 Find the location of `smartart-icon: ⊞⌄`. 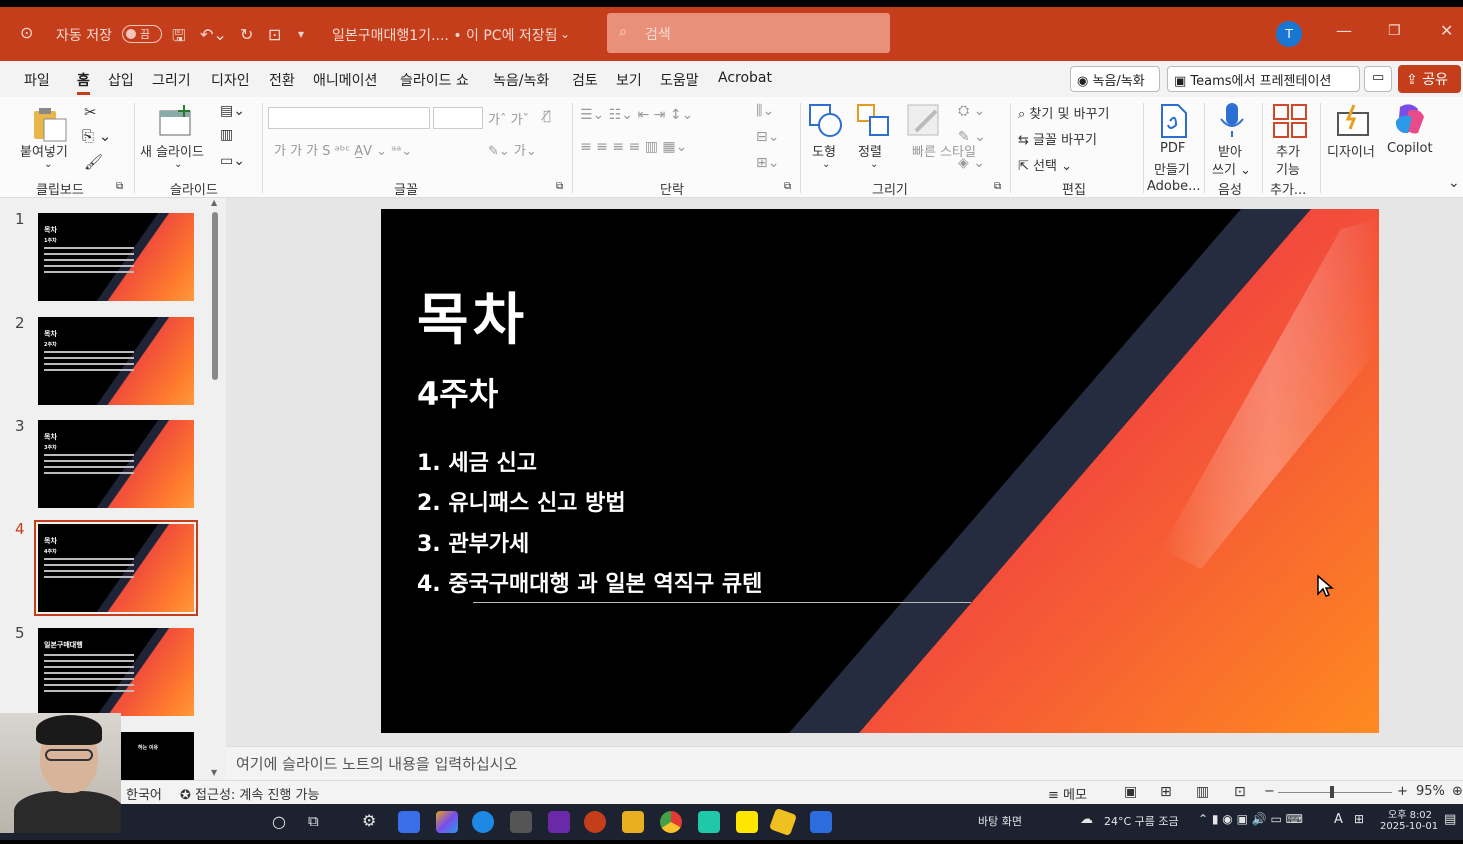

smartart-icon: ⊞⌄ is located at coordinates (767, 163).